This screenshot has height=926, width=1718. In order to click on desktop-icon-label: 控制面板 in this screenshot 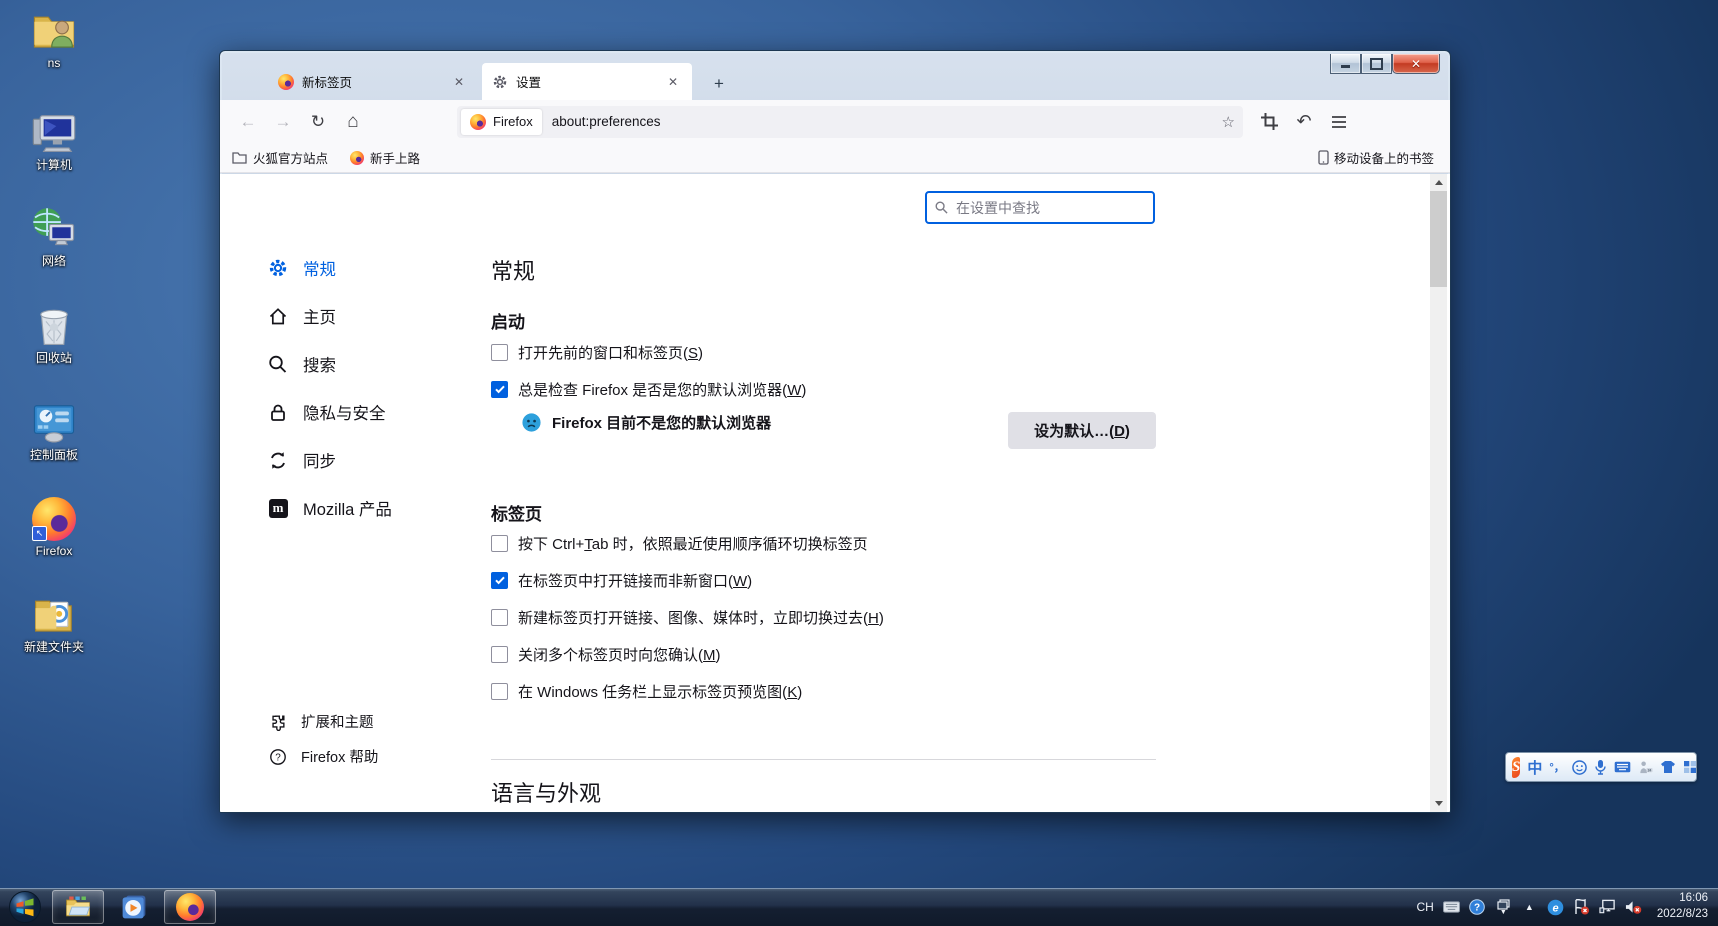, I will do `click(53, 455)`.